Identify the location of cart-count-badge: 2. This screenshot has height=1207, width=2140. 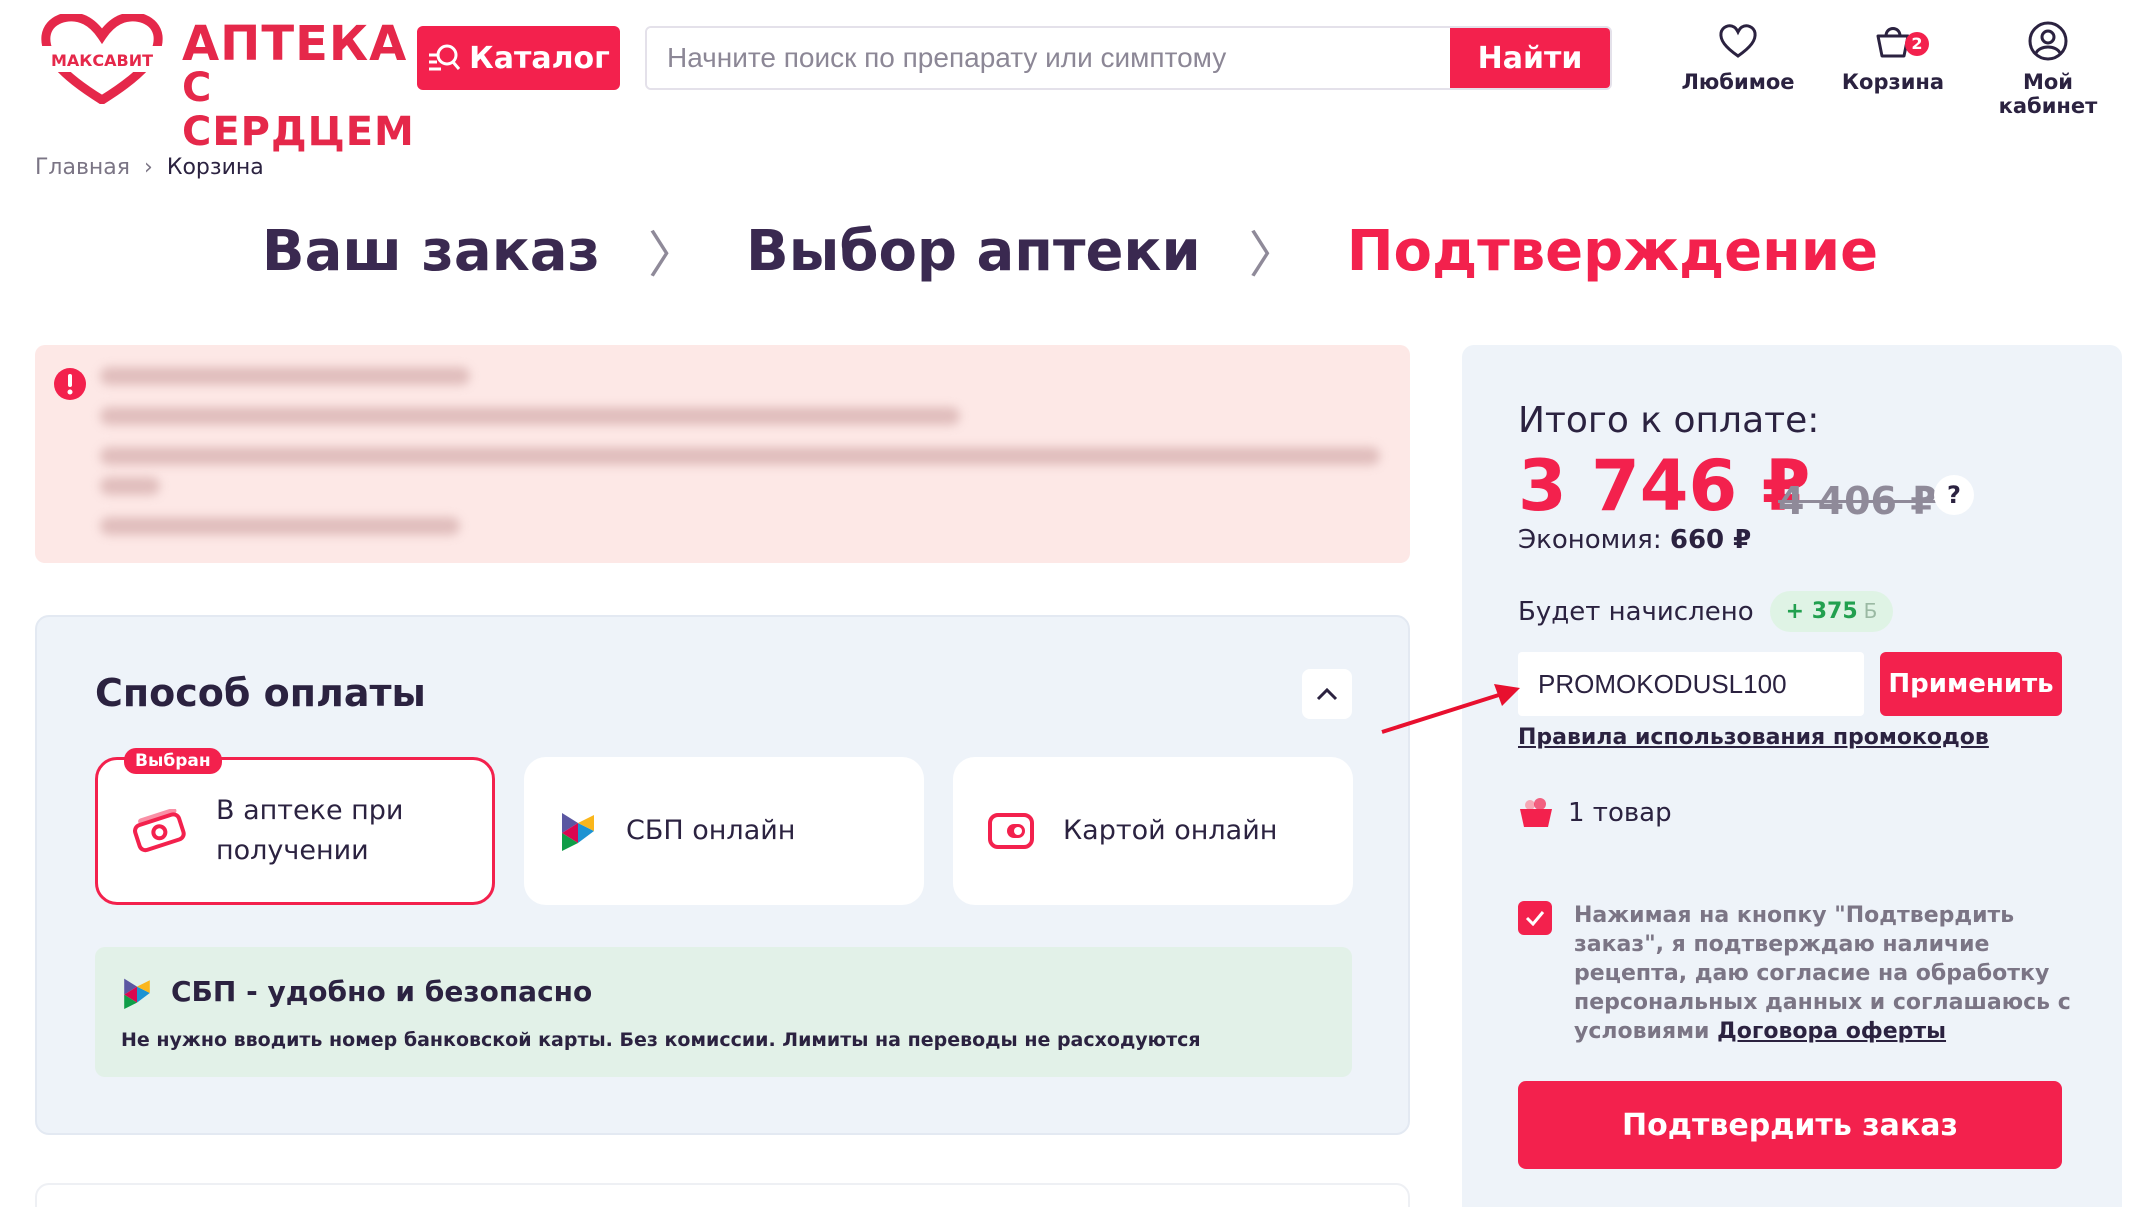
(1917, 44).